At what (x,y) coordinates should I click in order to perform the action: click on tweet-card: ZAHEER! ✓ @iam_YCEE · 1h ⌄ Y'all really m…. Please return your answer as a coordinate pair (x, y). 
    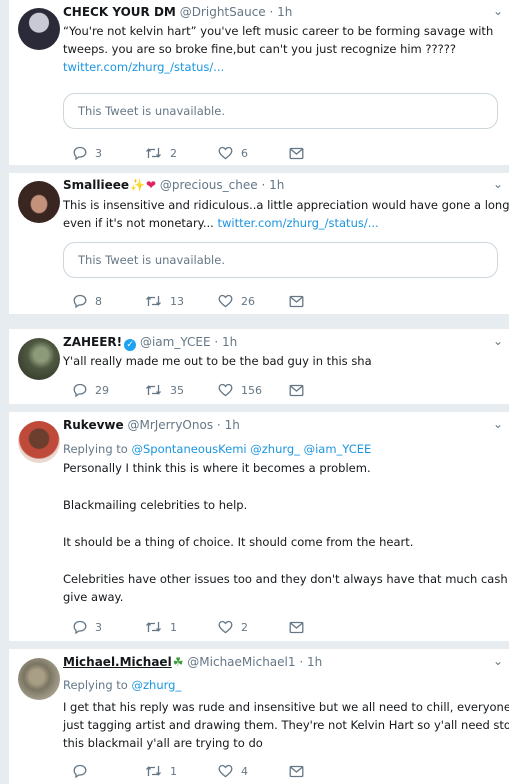
    Looking at the image, I should click on (259, 366).